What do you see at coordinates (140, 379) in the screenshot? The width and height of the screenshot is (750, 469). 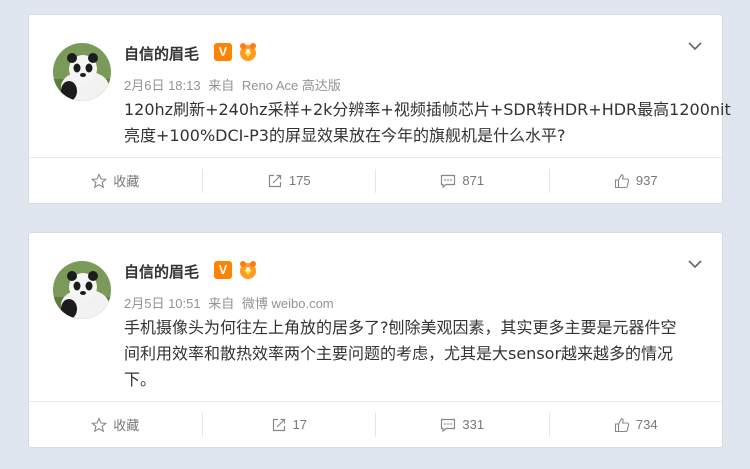 I see `content-line: 下。` at bounding box center [140, 379].